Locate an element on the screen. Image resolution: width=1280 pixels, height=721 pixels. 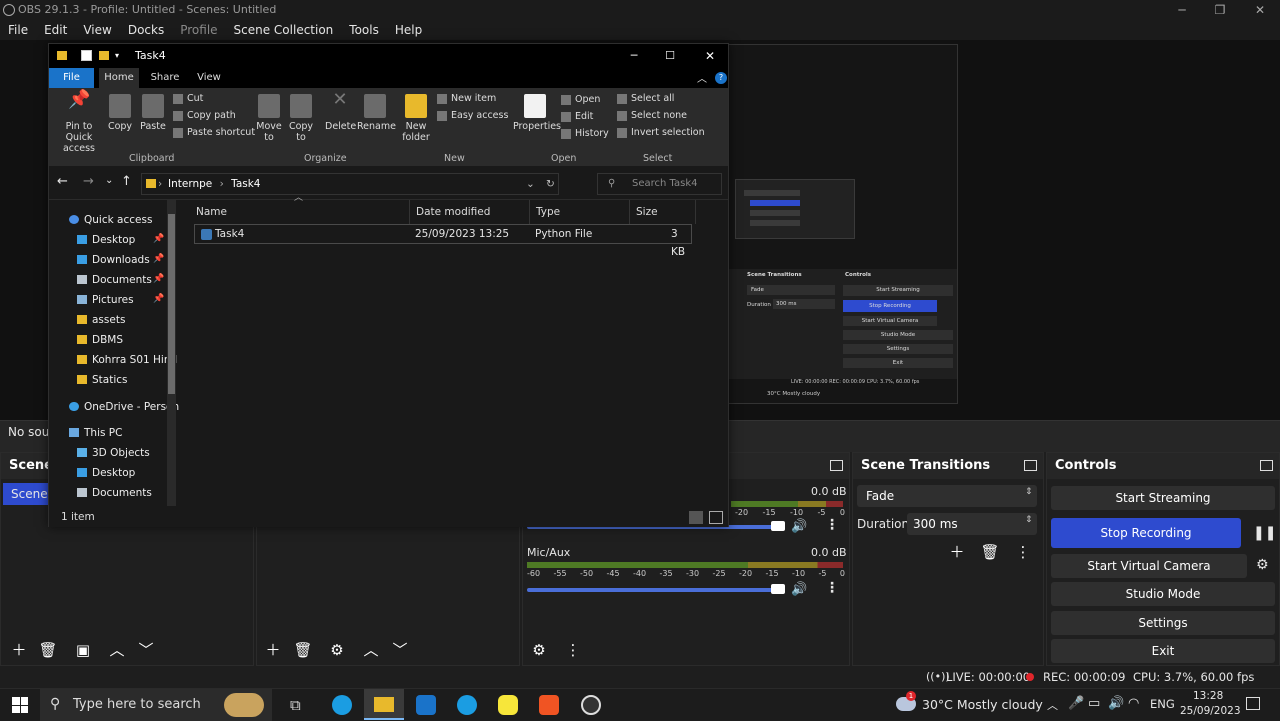
add-scene-icon: ＋ is located at coordinates (19, 650).